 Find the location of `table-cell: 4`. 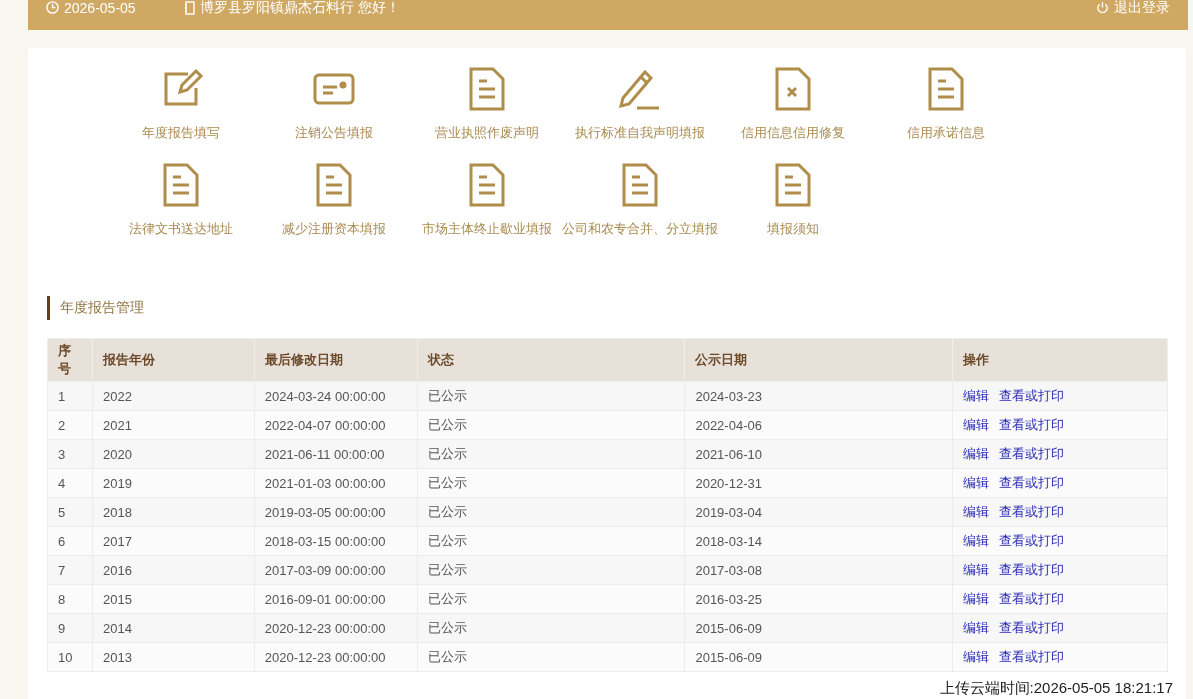

table-cell: 4 is located at coordinates (70, 483).